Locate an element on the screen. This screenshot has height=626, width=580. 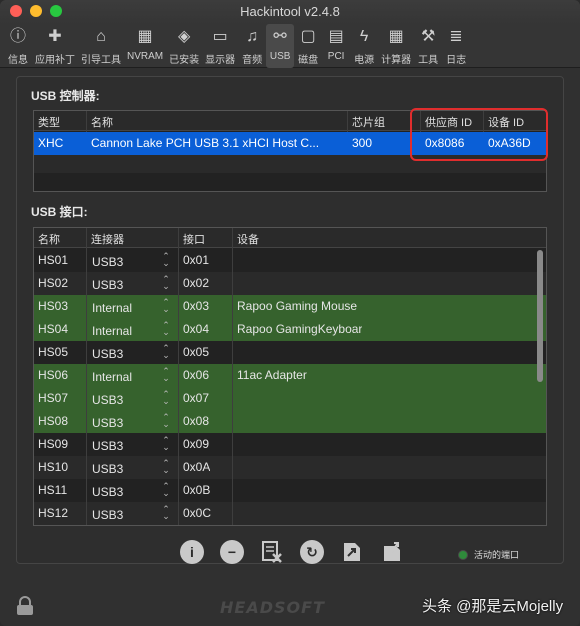
toolbar-item-label: USB is located at coordinates (280, 56).